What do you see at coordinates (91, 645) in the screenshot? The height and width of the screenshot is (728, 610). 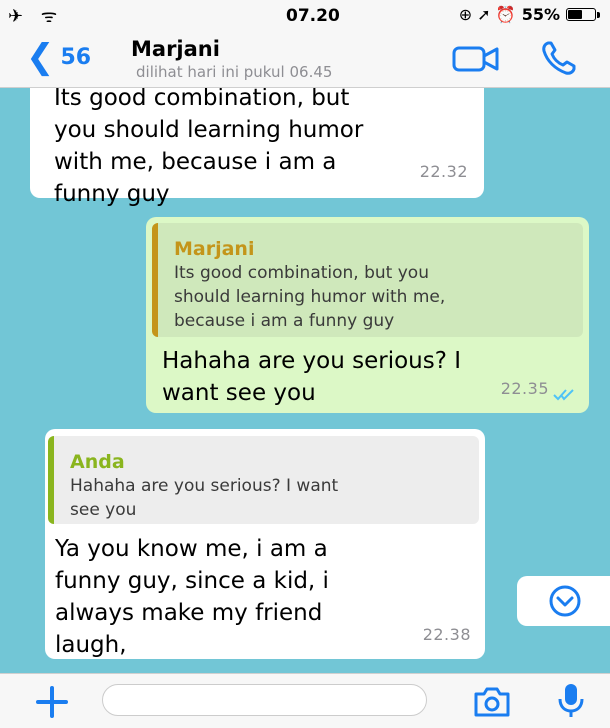 I see `message-line: laugh,` at bounding box center [91, 645].